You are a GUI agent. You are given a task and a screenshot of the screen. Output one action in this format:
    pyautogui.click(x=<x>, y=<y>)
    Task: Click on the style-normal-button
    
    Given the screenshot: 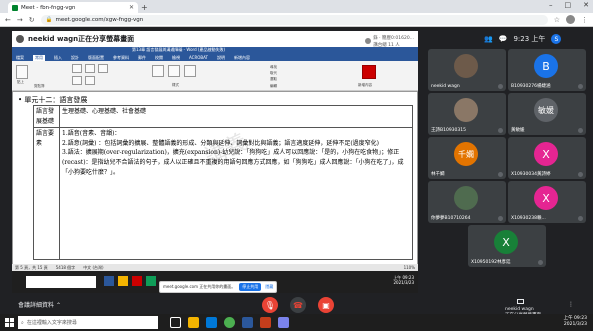 What is the action you would take?
    pyautogui.click(x=158, y=71)
    